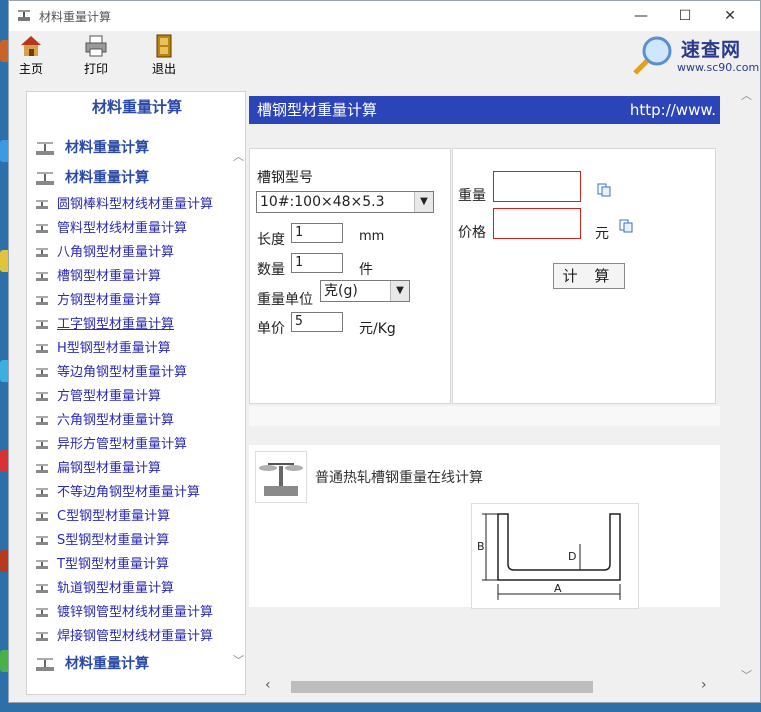  What do you see at coordinates (122, 228) in the screenshot?
I see `sidebar-item-label: 管料型材线材重量计算` at bounding box center [122, 228].